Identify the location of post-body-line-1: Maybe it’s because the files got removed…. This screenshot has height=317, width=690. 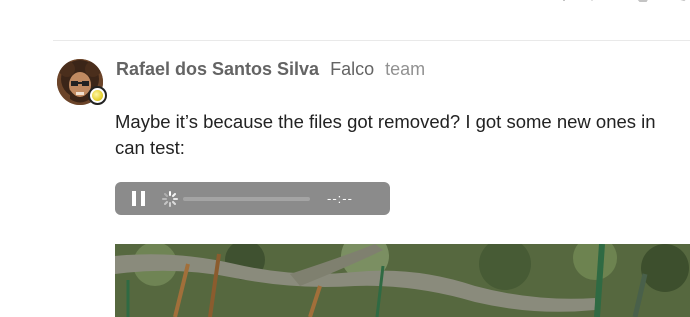
(385, 121).